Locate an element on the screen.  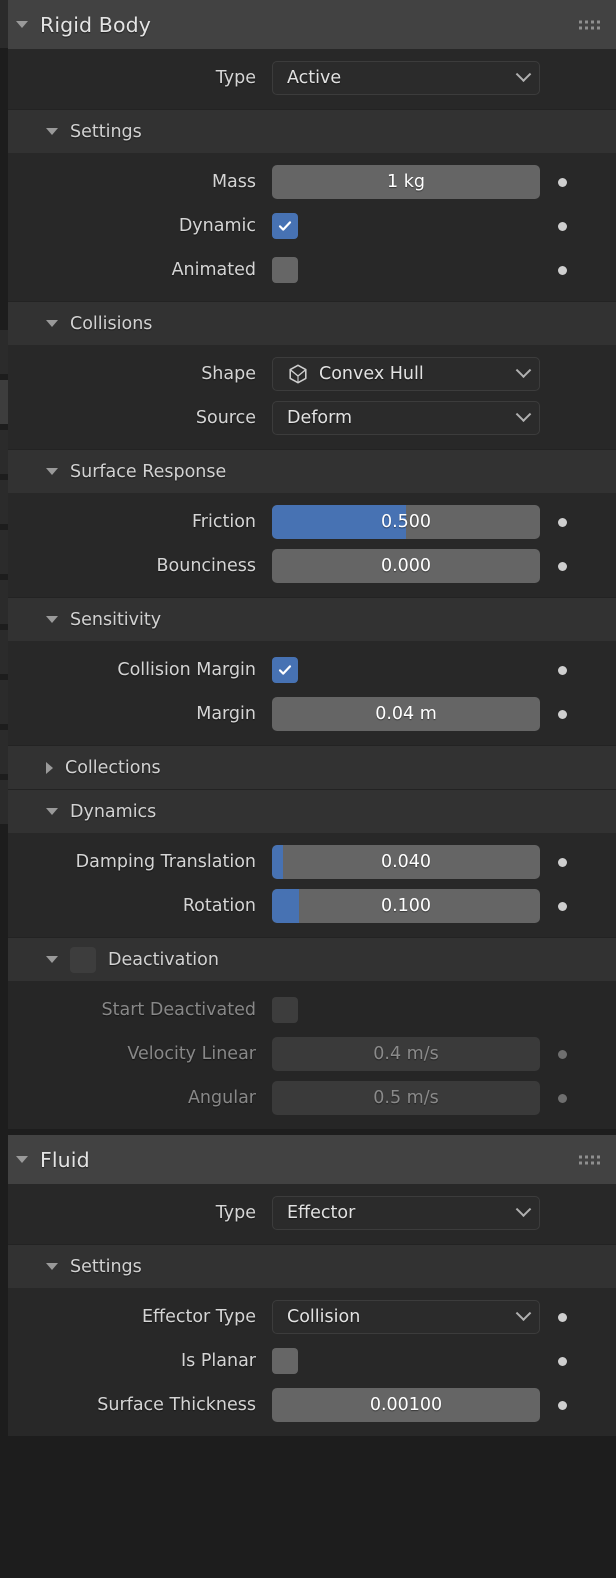
subpanel-title-sensitivity: Sensitivity is located at coordinates (116, 619).